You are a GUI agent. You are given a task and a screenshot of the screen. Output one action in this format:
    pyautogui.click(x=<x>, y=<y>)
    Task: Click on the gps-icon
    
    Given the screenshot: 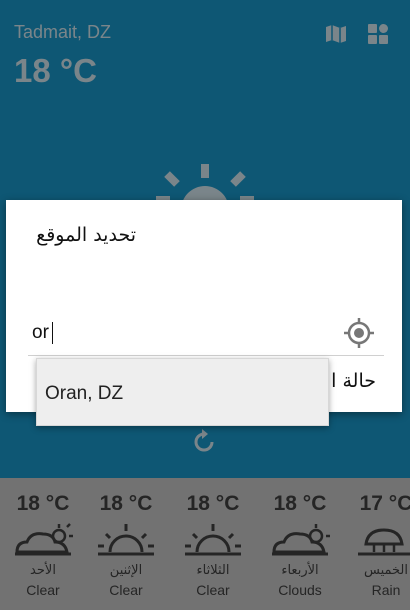 What is the action you would take?
    pyautogui.click(x=359, y=333)
    